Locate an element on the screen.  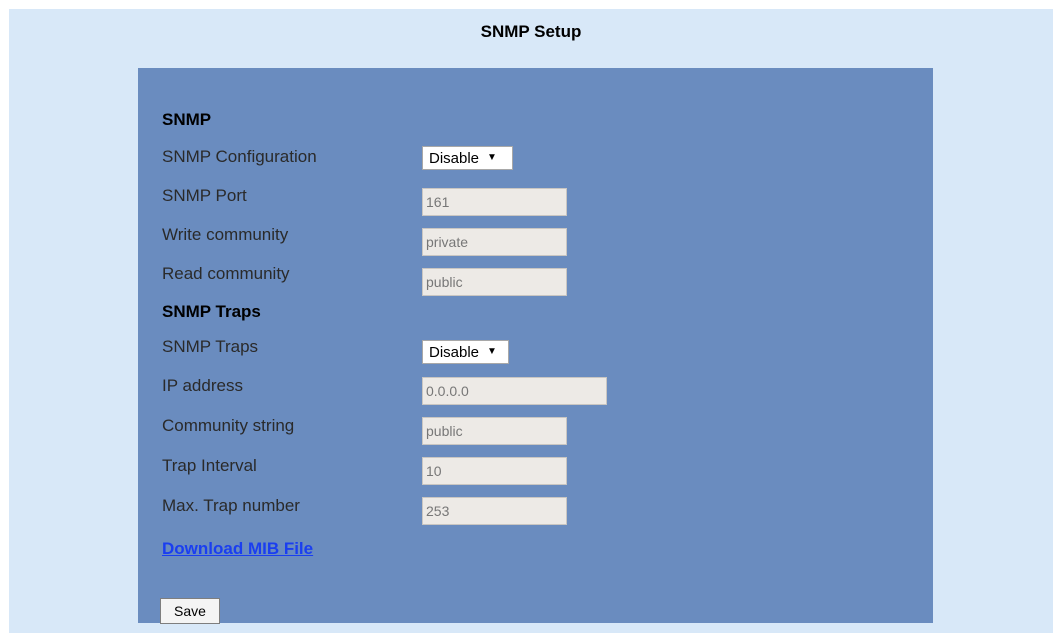
trap-interval-label: Trap Interval is located at coordinates (209, 465).